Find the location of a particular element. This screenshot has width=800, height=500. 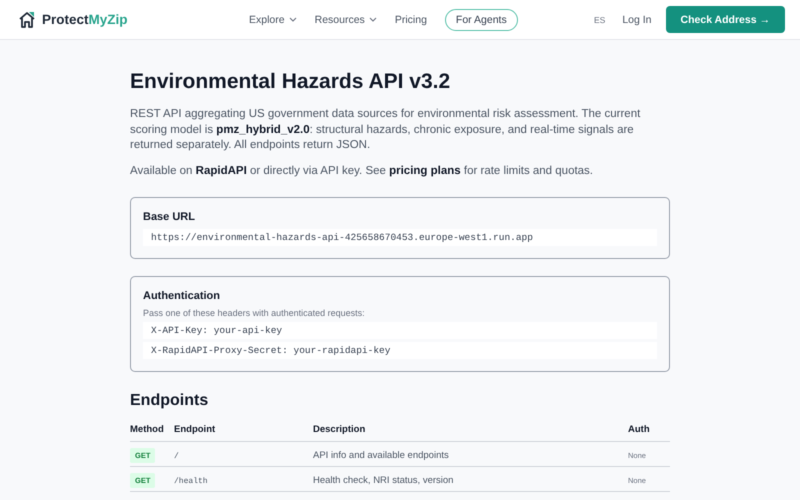

for-agents-button: For Agents is located at coordinates (481, 19).